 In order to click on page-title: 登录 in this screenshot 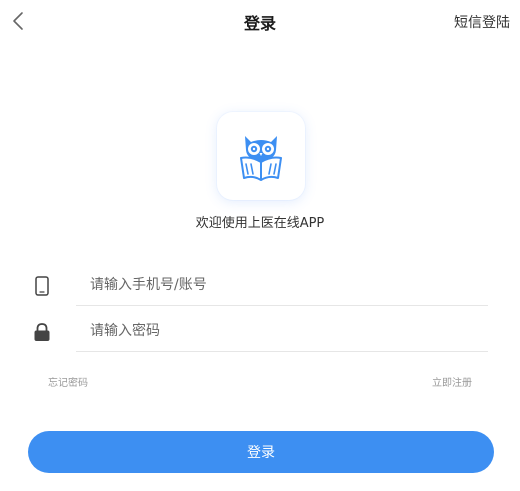, I will do `click(259, 23)`.